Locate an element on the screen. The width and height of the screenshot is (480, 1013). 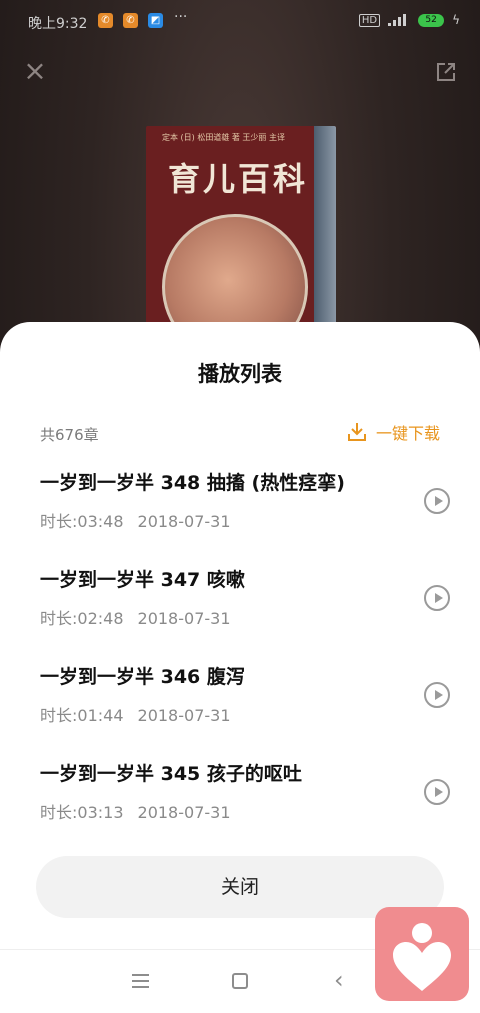
item-title: 一岁到一岁半 345 孩子的呕吐 is located at coordinates (171, 774).